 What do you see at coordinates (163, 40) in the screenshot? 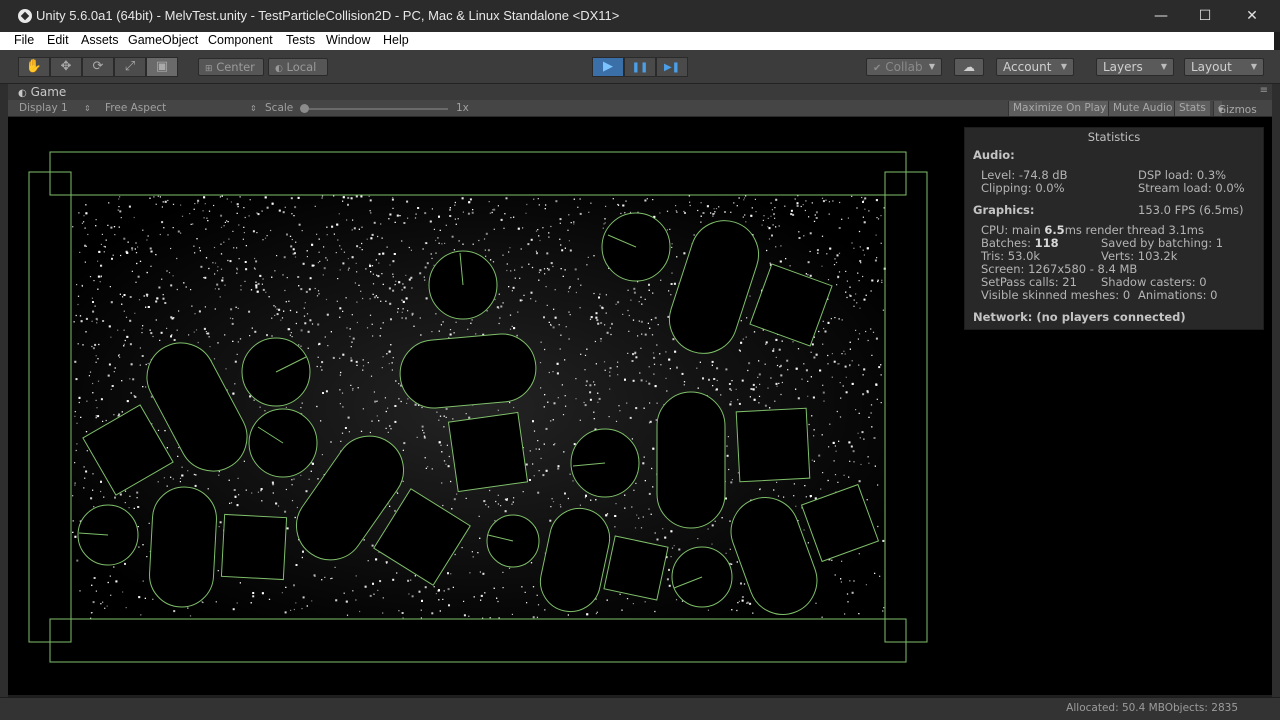
I see `menu-gameobject: GameObject` at bounding box center [163, 40].